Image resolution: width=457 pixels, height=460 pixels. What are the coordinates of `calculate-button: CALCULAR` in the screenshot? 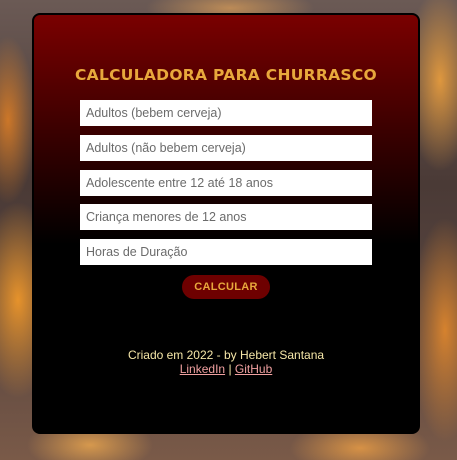 It's located at (226, 287).